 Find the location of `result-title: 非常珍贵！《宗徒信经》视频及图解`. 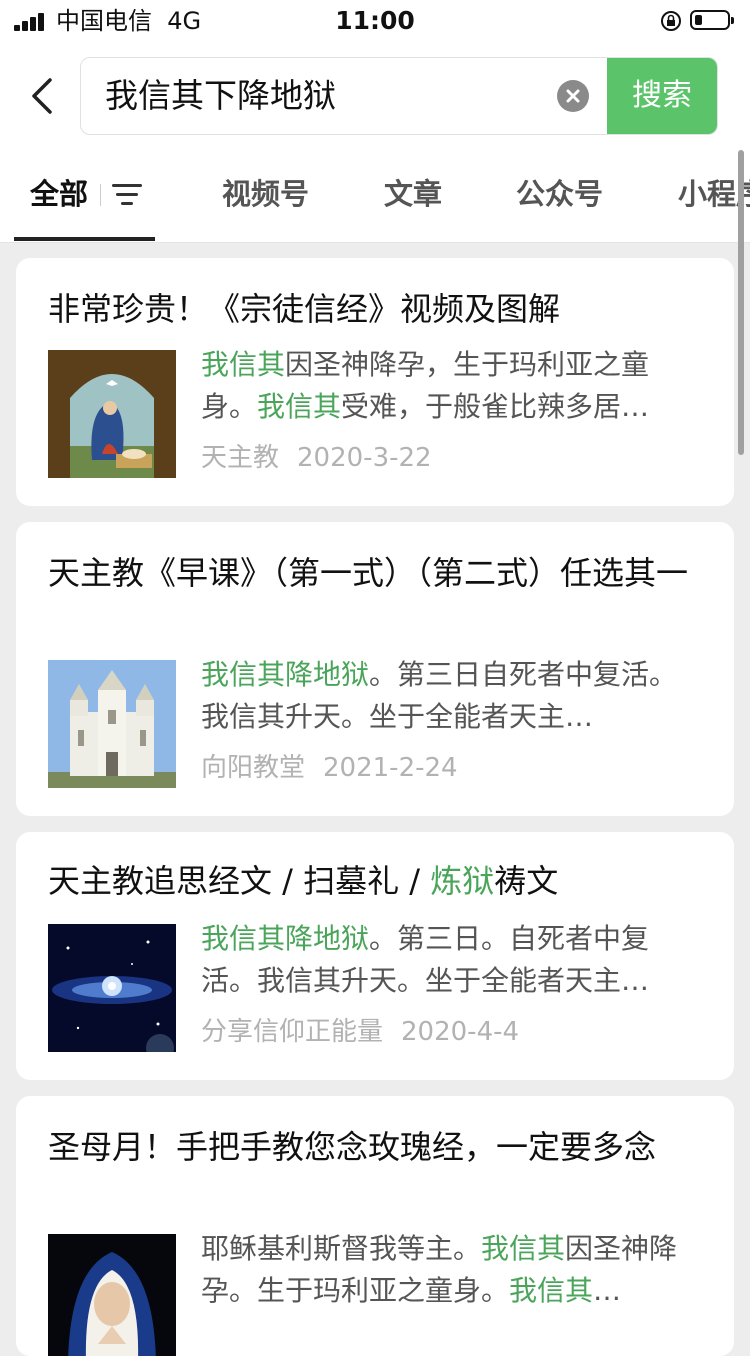

result-title: 非常珍贵！《宗徒信经》视频及图解 is located at coordinates (304, 309).